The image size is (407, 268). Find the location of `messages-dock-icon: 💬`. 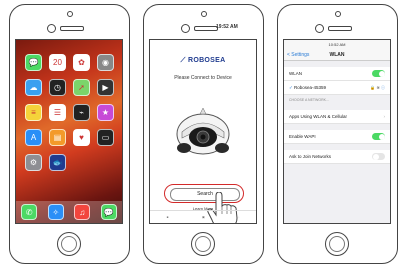

messages-dock-icon: 💬 is located at coordinates (108, 212).